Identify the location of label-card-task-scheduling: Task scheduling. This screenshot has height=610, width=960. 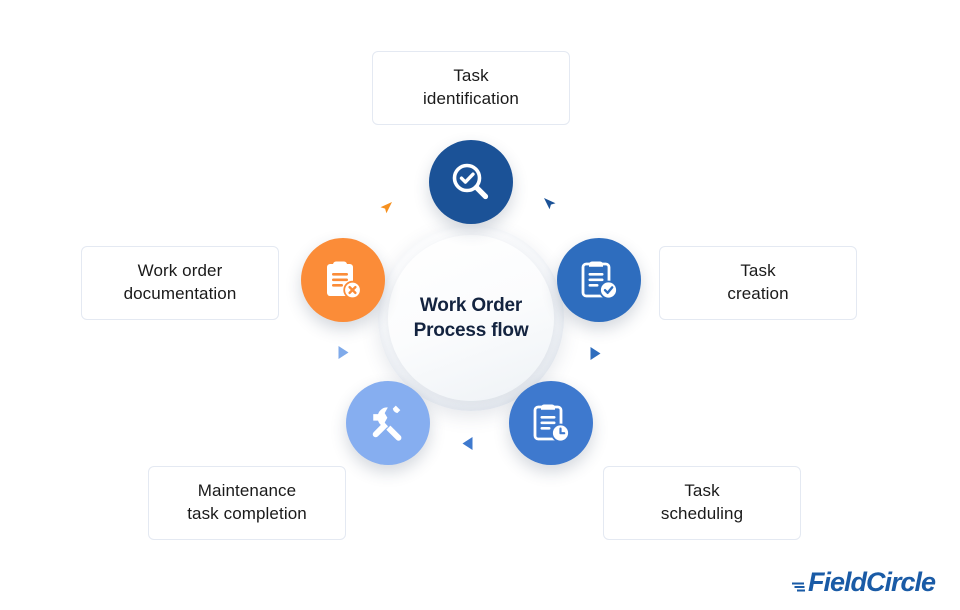
(702, 503).